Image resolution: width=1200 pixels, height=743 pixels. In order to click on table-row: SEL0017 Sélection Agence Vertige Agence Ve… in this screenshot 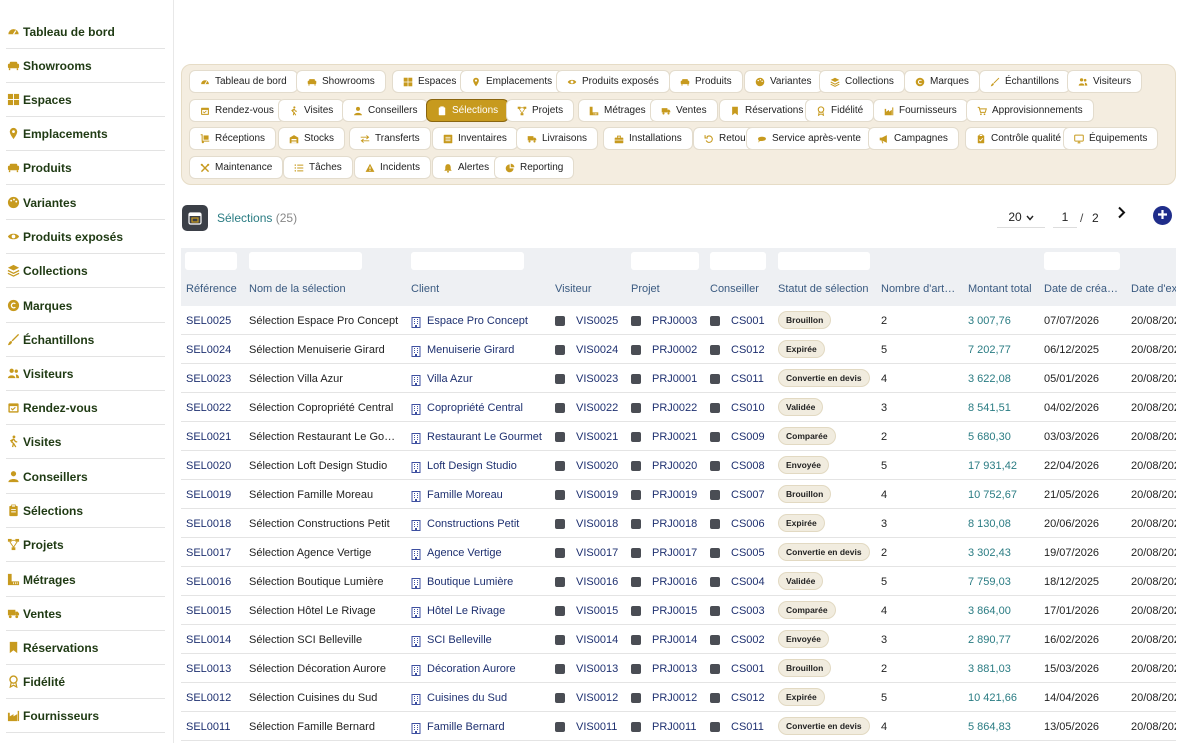, I will do `click(678, 552)`.